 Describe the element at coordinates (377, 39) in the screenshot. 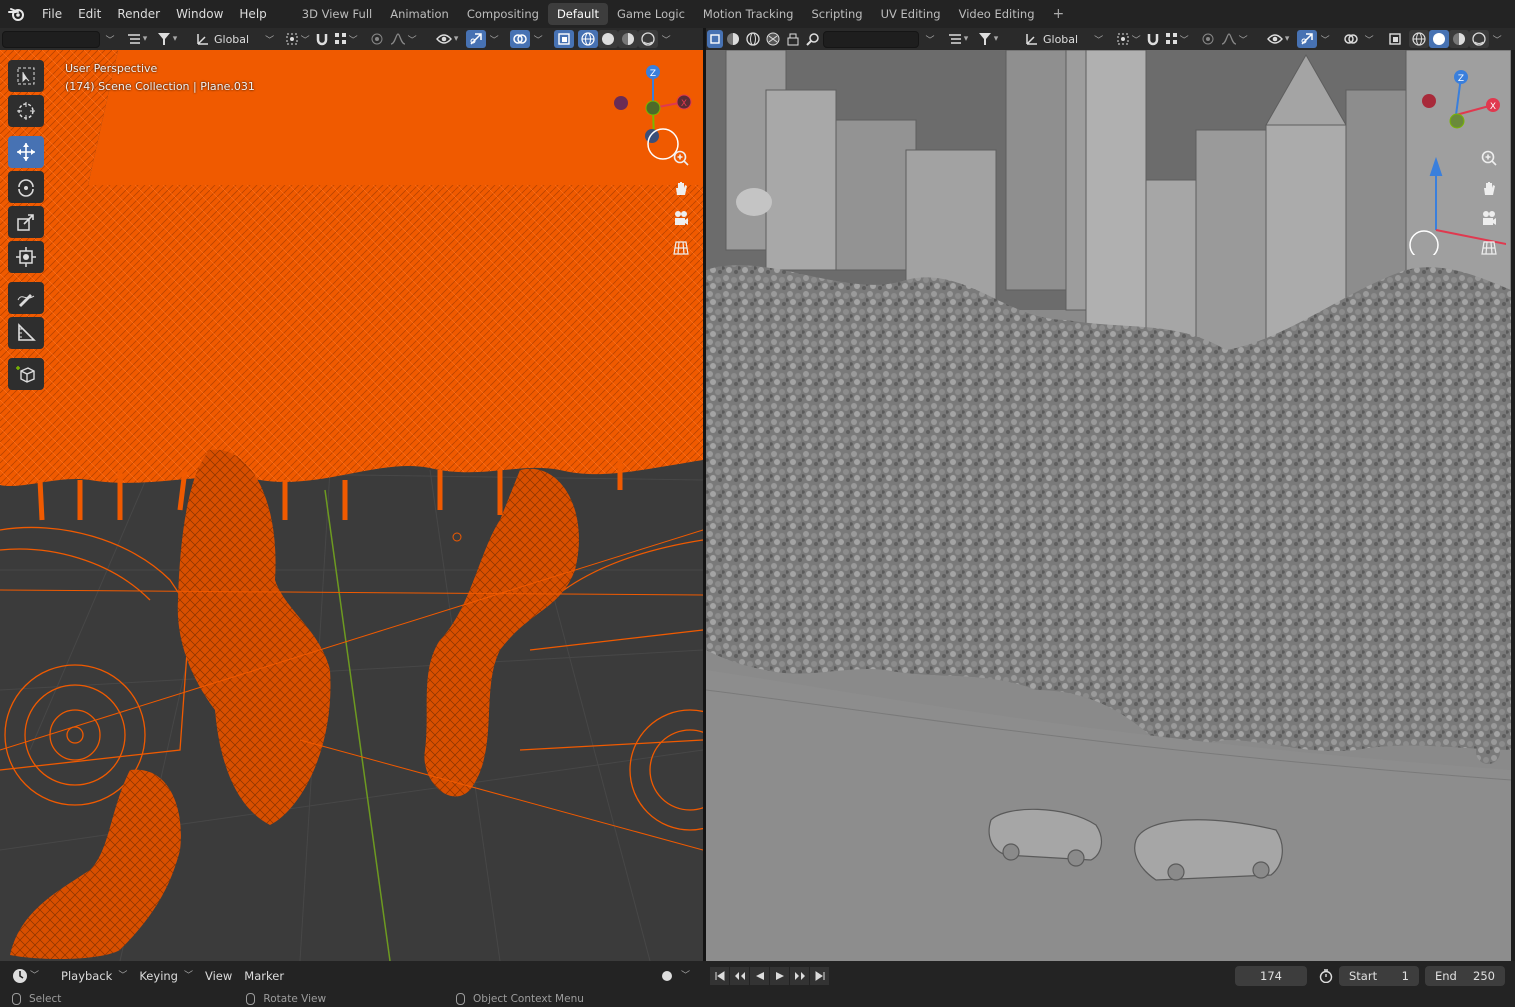

I see `proportional-edit-icon` at that location.